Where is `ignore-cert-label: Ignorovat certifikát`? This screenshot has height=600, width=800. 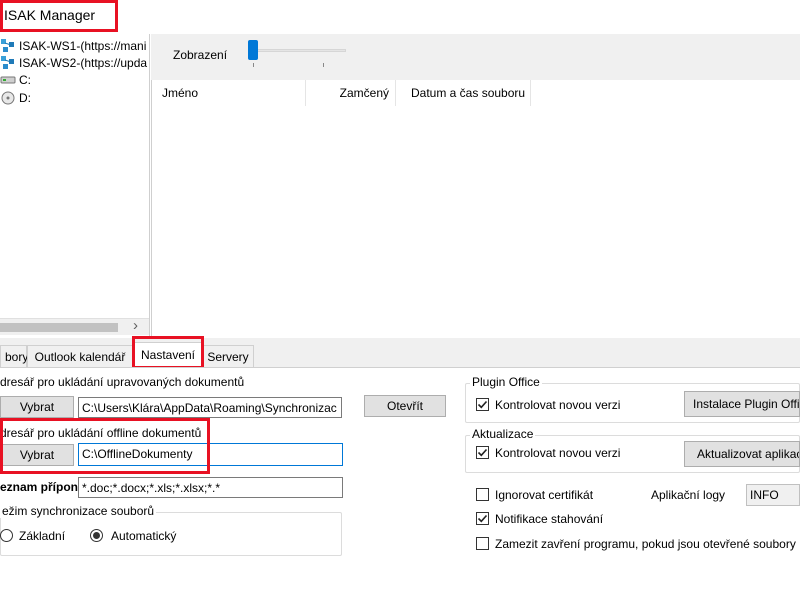 ignore-cert-label: Ignorovat certifikát is located at coordinates (544, 495).